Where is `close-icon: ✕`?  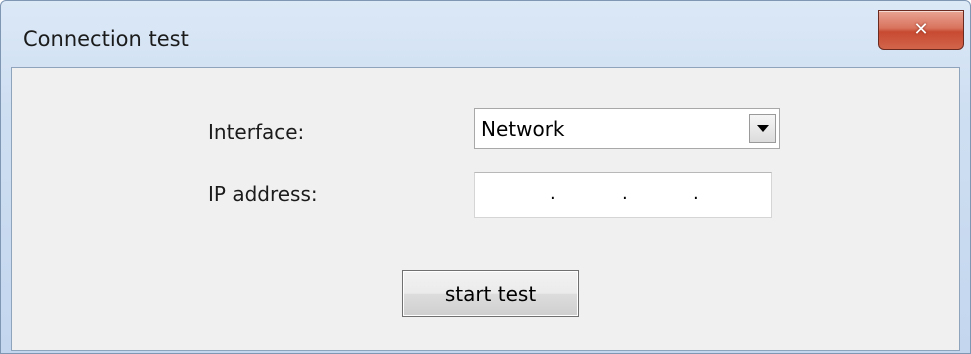 close-icon: ✕ is located at coordinates (921, 29).